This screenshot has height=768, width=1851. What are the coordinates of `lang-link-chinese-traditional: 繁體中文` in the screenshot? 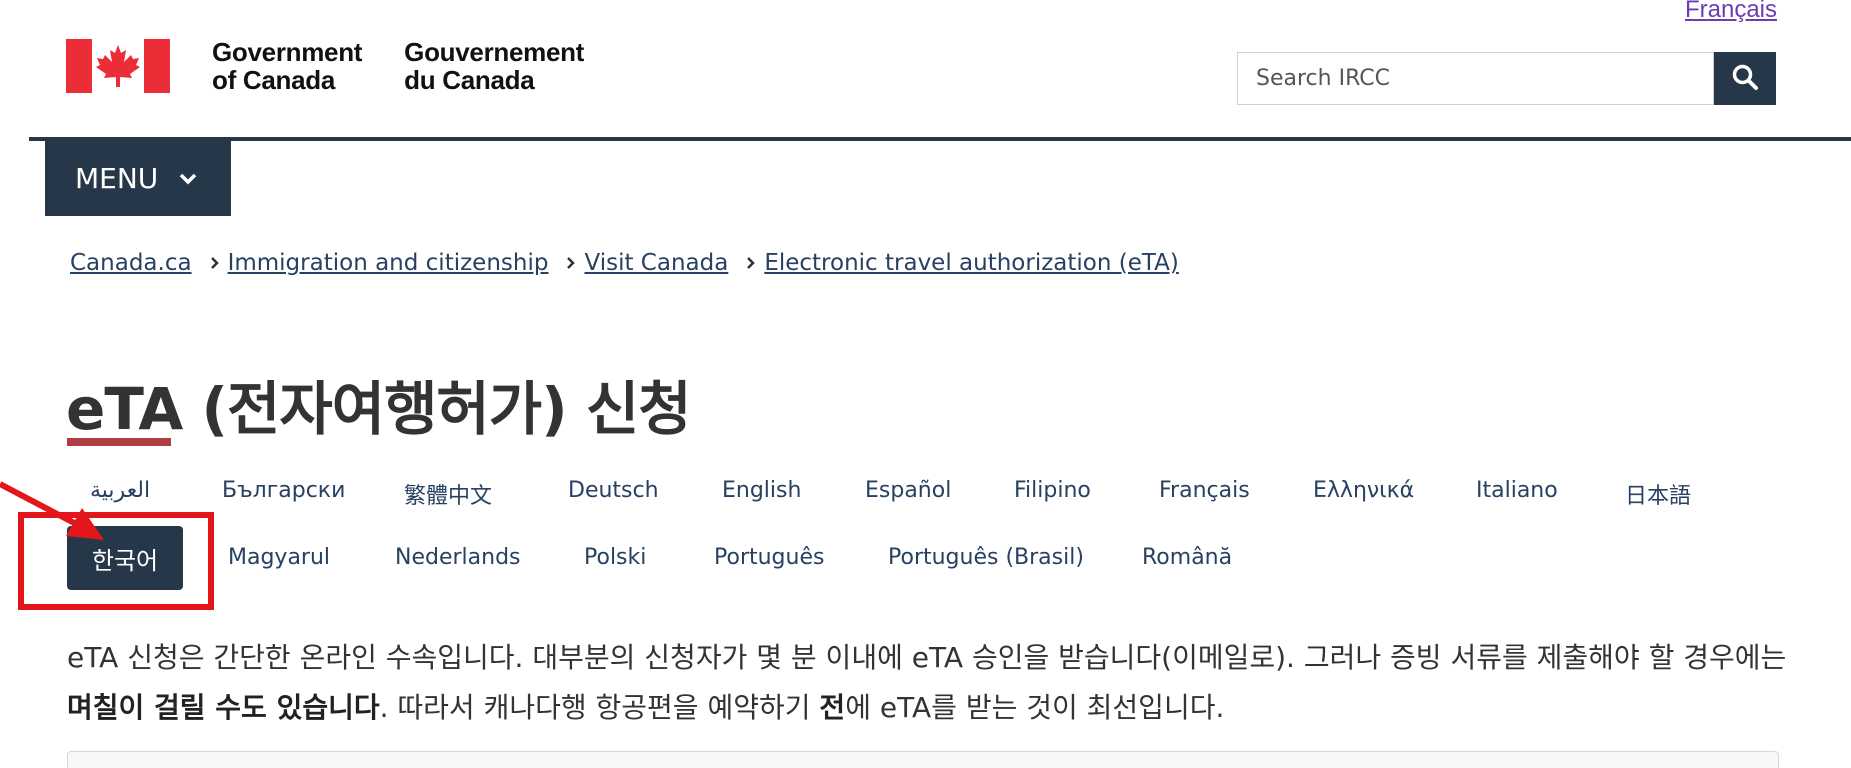 It's located at (448, 494).